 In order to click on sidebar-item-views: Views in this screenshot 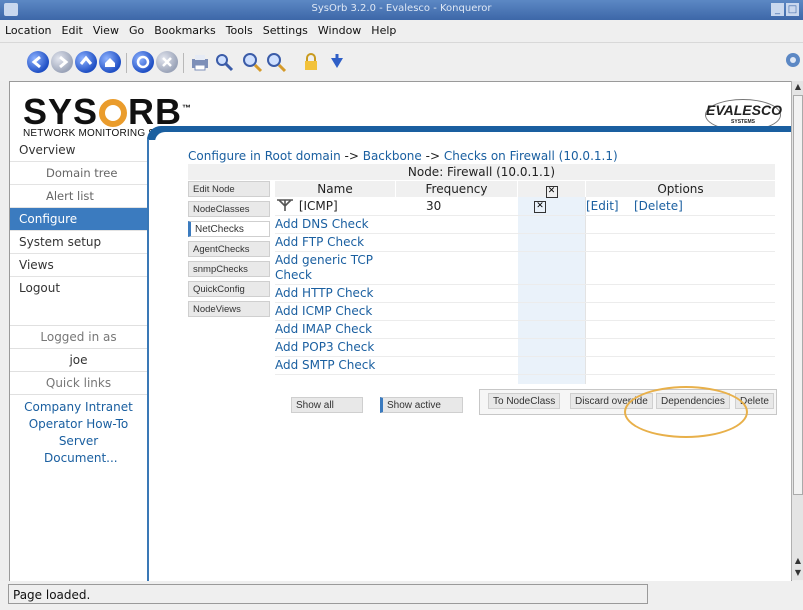, I will do `click(78, 265)`.